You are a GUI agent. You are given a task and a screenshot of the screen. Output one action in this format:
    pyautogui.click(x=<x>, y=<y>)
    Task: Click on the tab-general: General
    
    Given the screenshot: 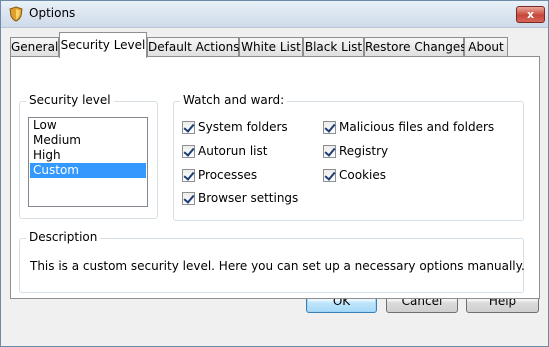 What is the action you would take?
    pyautogui.click(x=34, y=47)
    